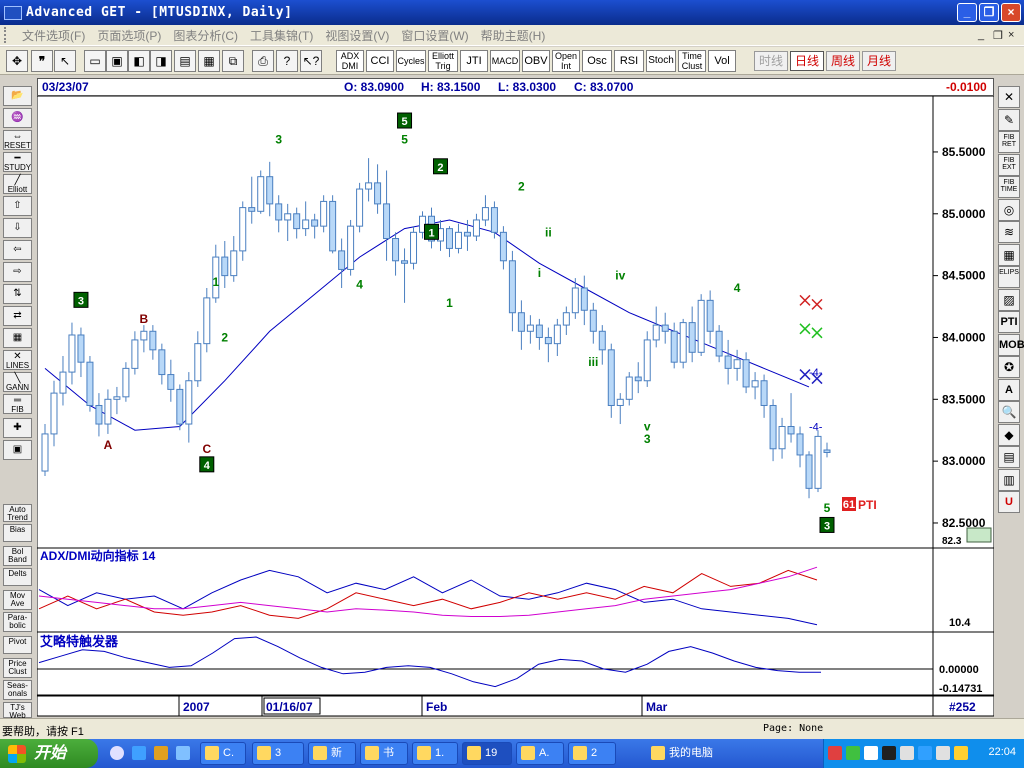 Image resolution: width=1024 pixels, height=768 pixels. Describe the element at coordinates (1009, 277) in the screenshot. I see `right-tool-8: ELIPS` at that location.